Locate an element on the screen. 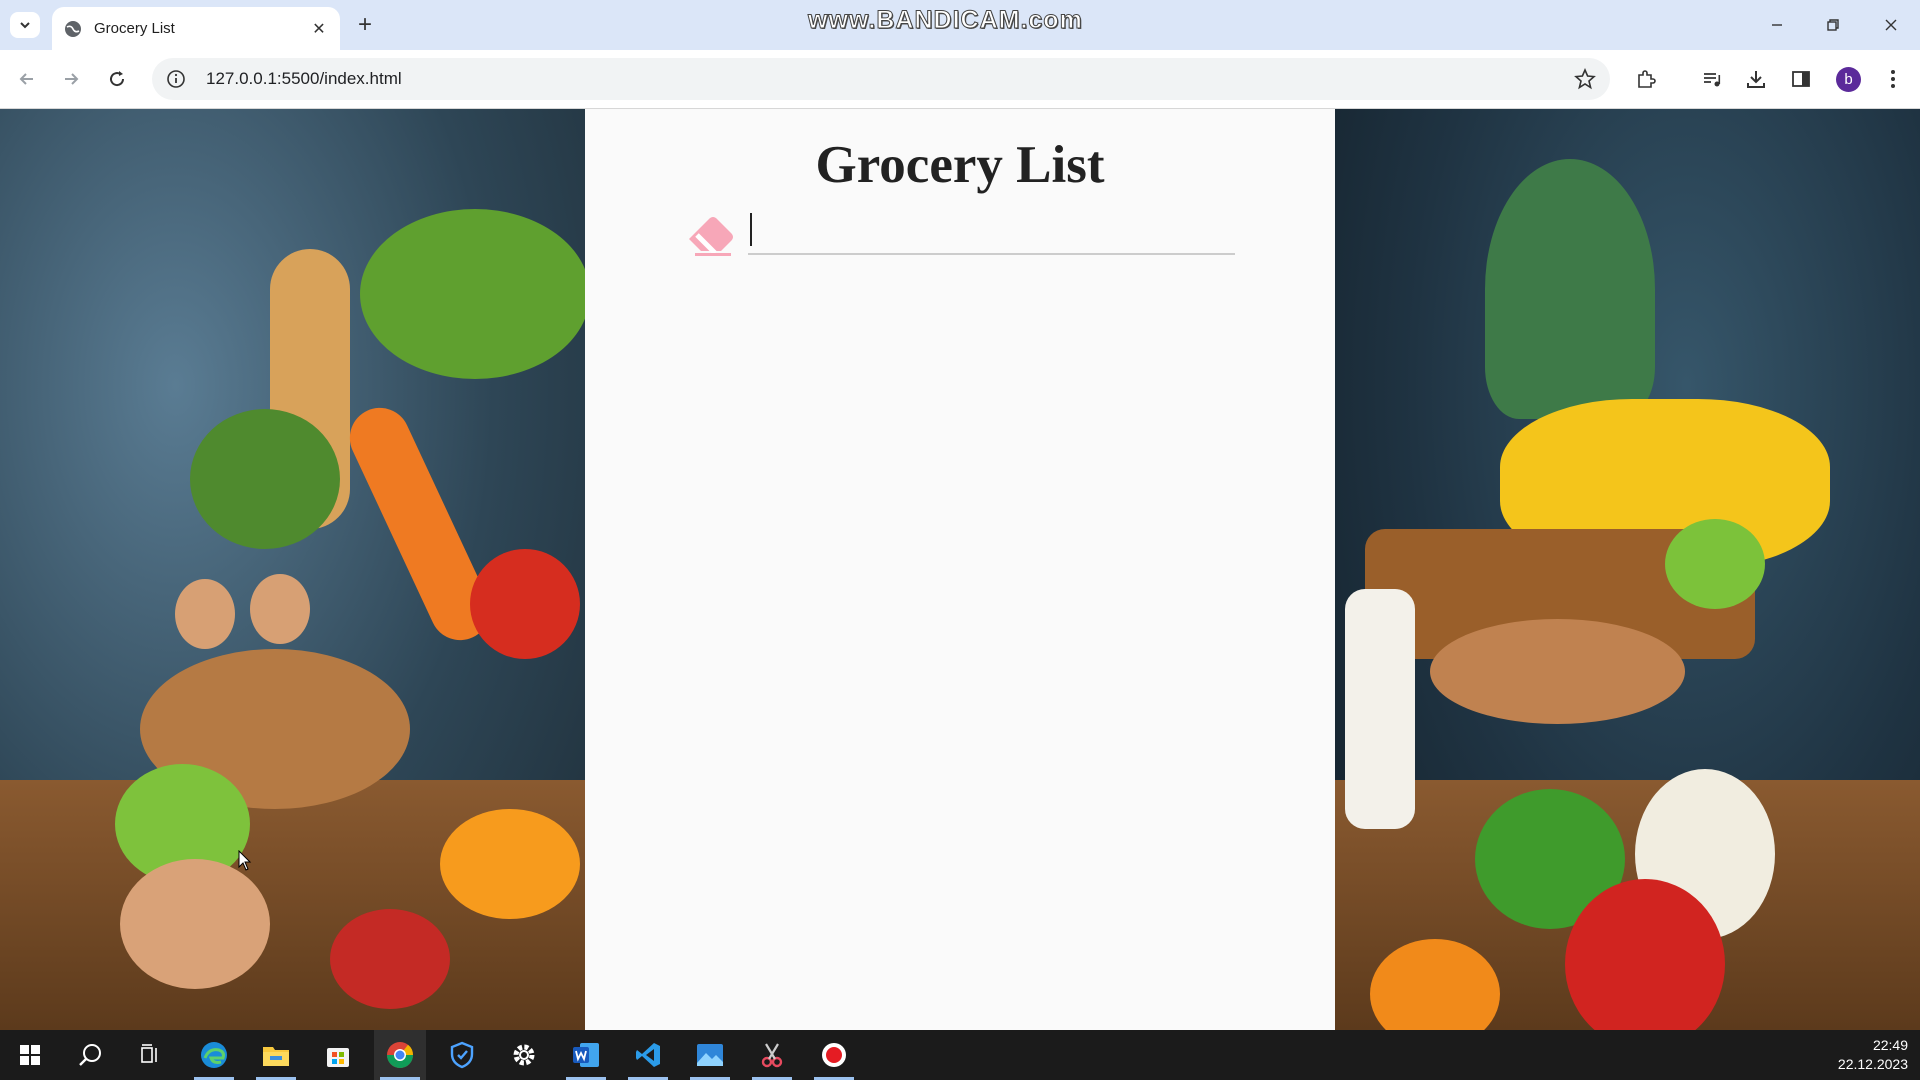 The image size is (1920, 1080). shield-icon is located at coordinates (462, 1055).